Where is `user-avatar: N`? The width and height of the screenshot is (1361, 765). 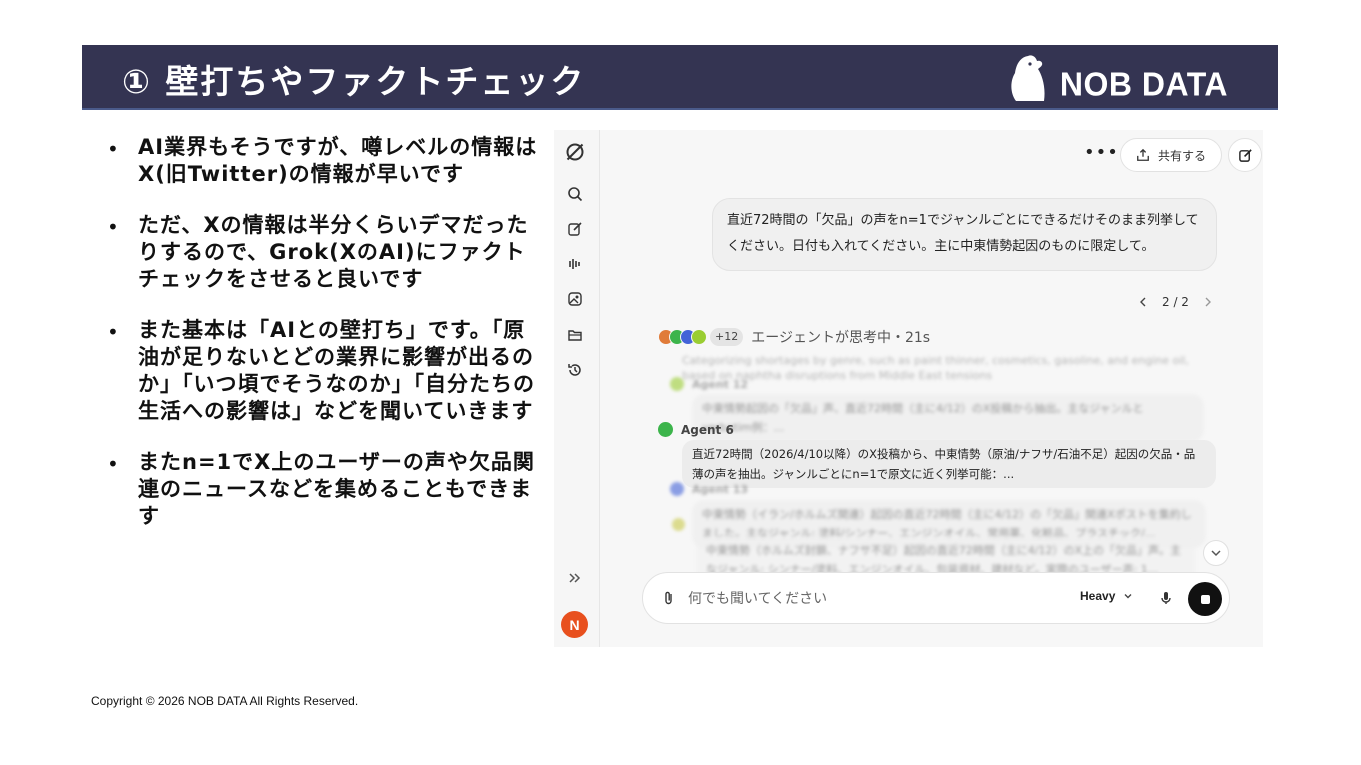 user-avatar: N is located at coordinates (574, 624).